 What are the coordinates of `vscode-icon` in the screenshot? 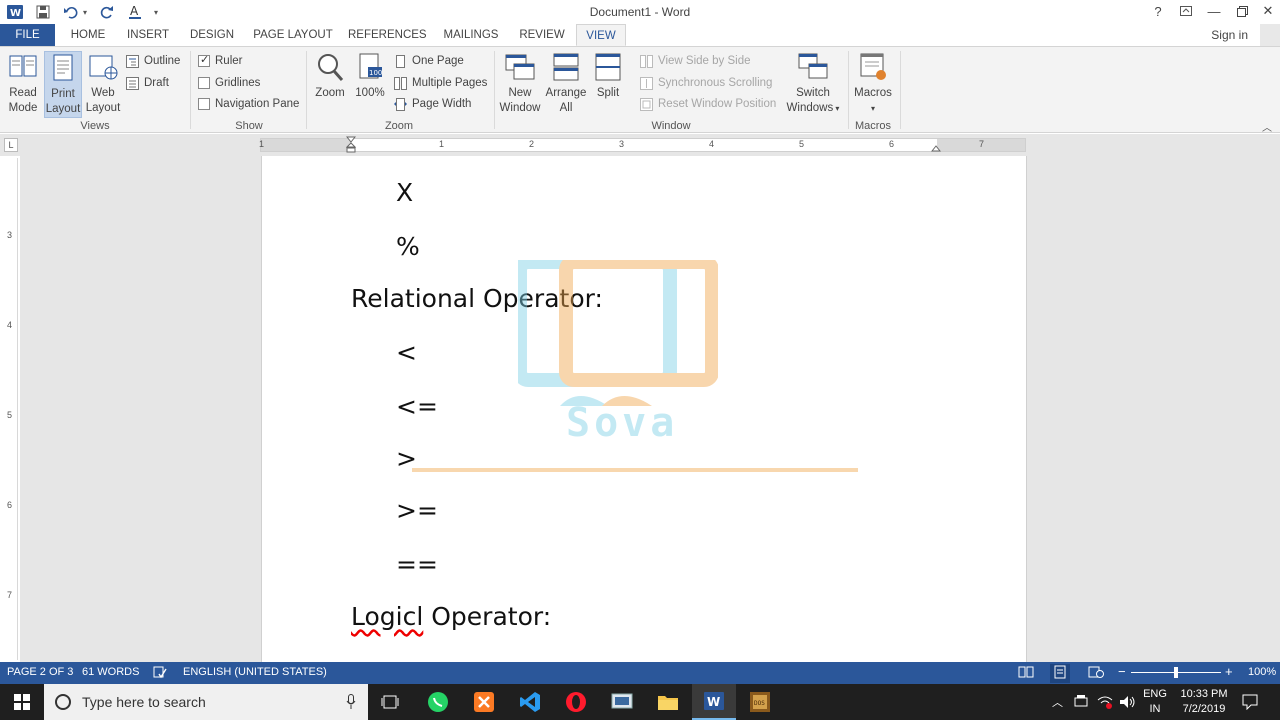 It's located at (530, 702).